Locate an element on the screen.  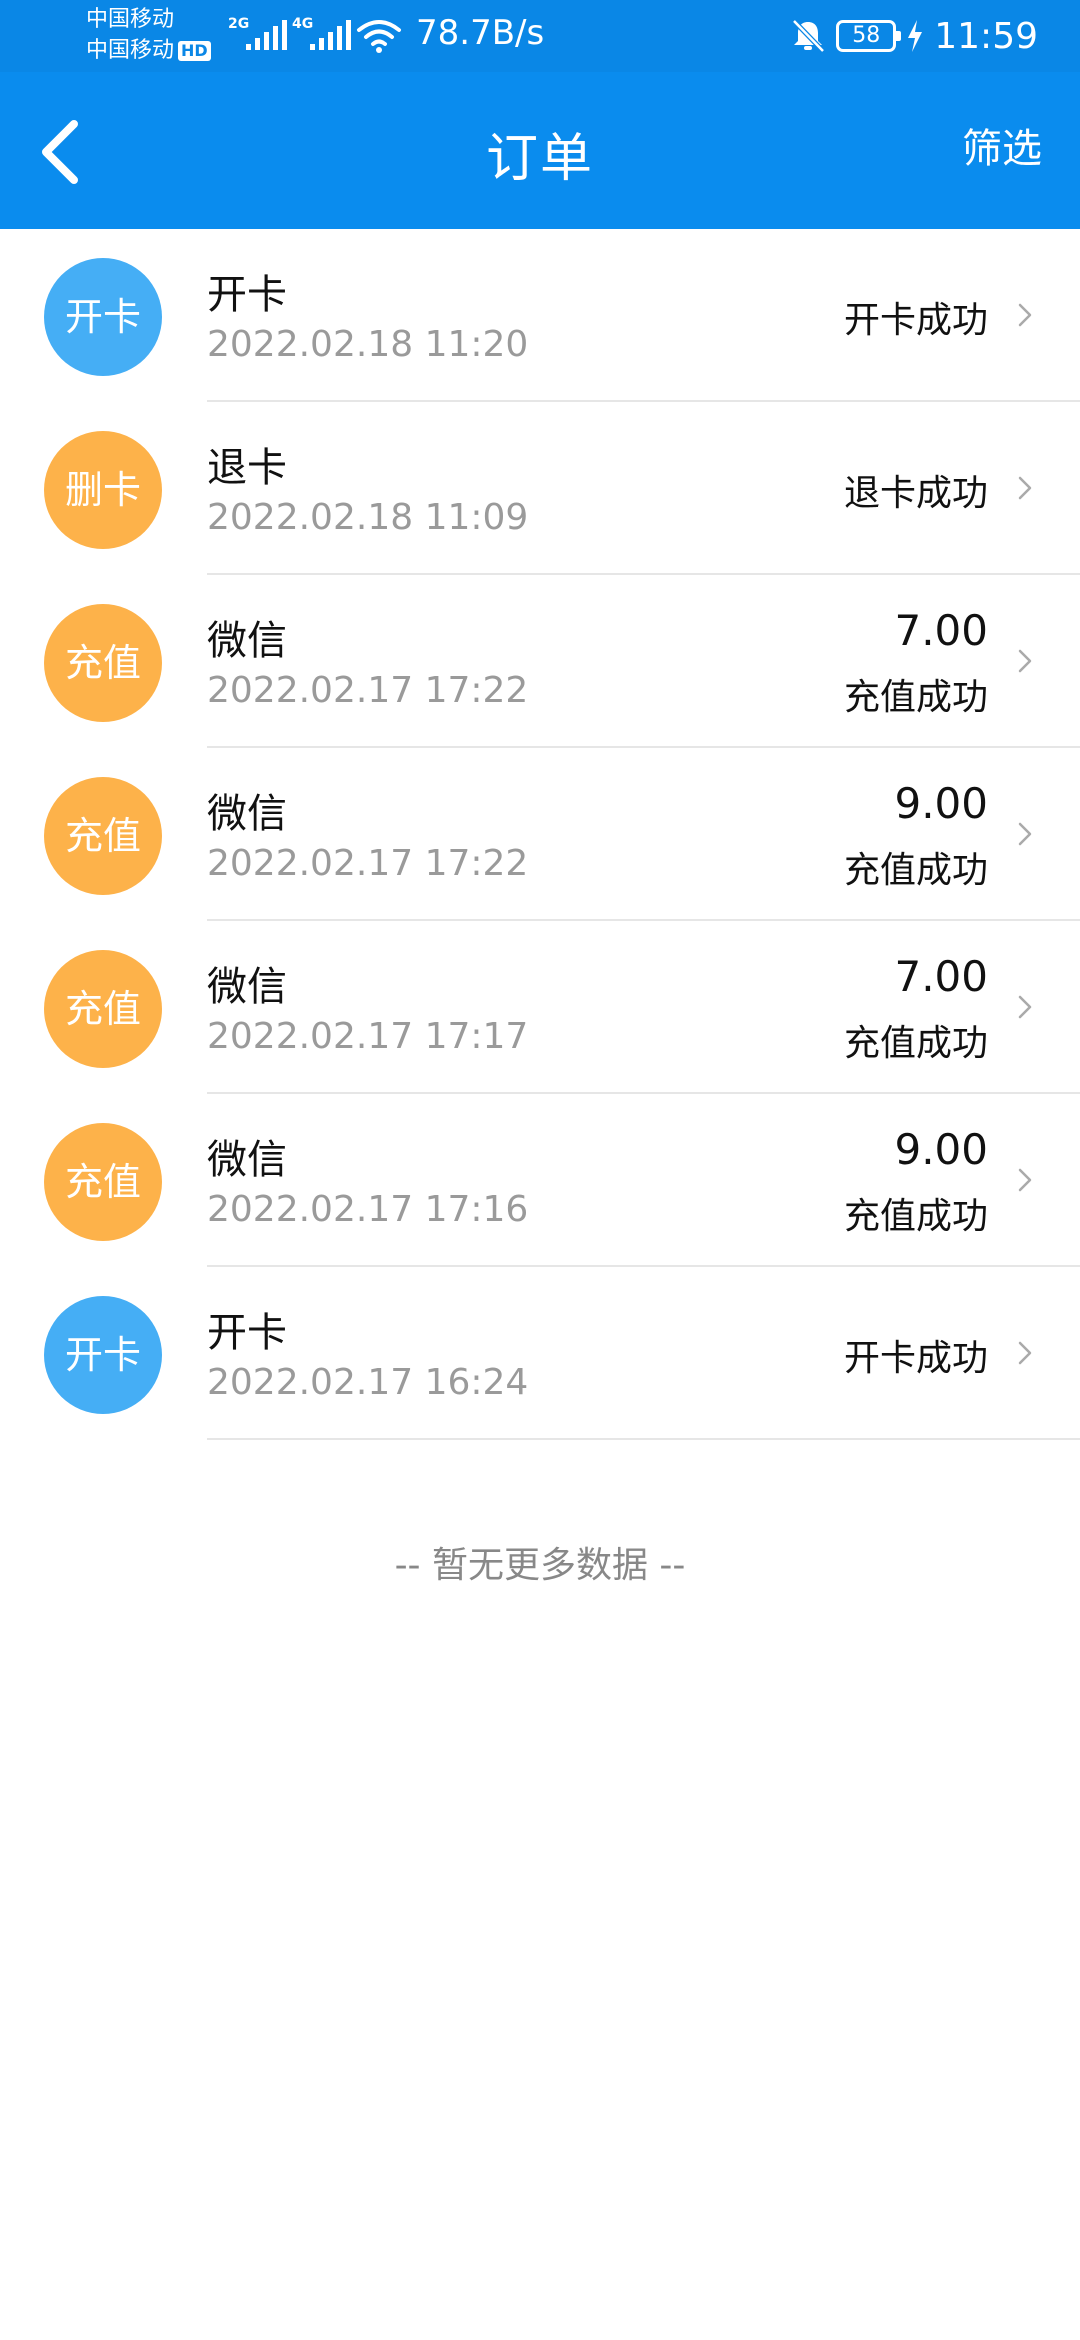
bell-muted-icon is located at coordinates (809, 36).